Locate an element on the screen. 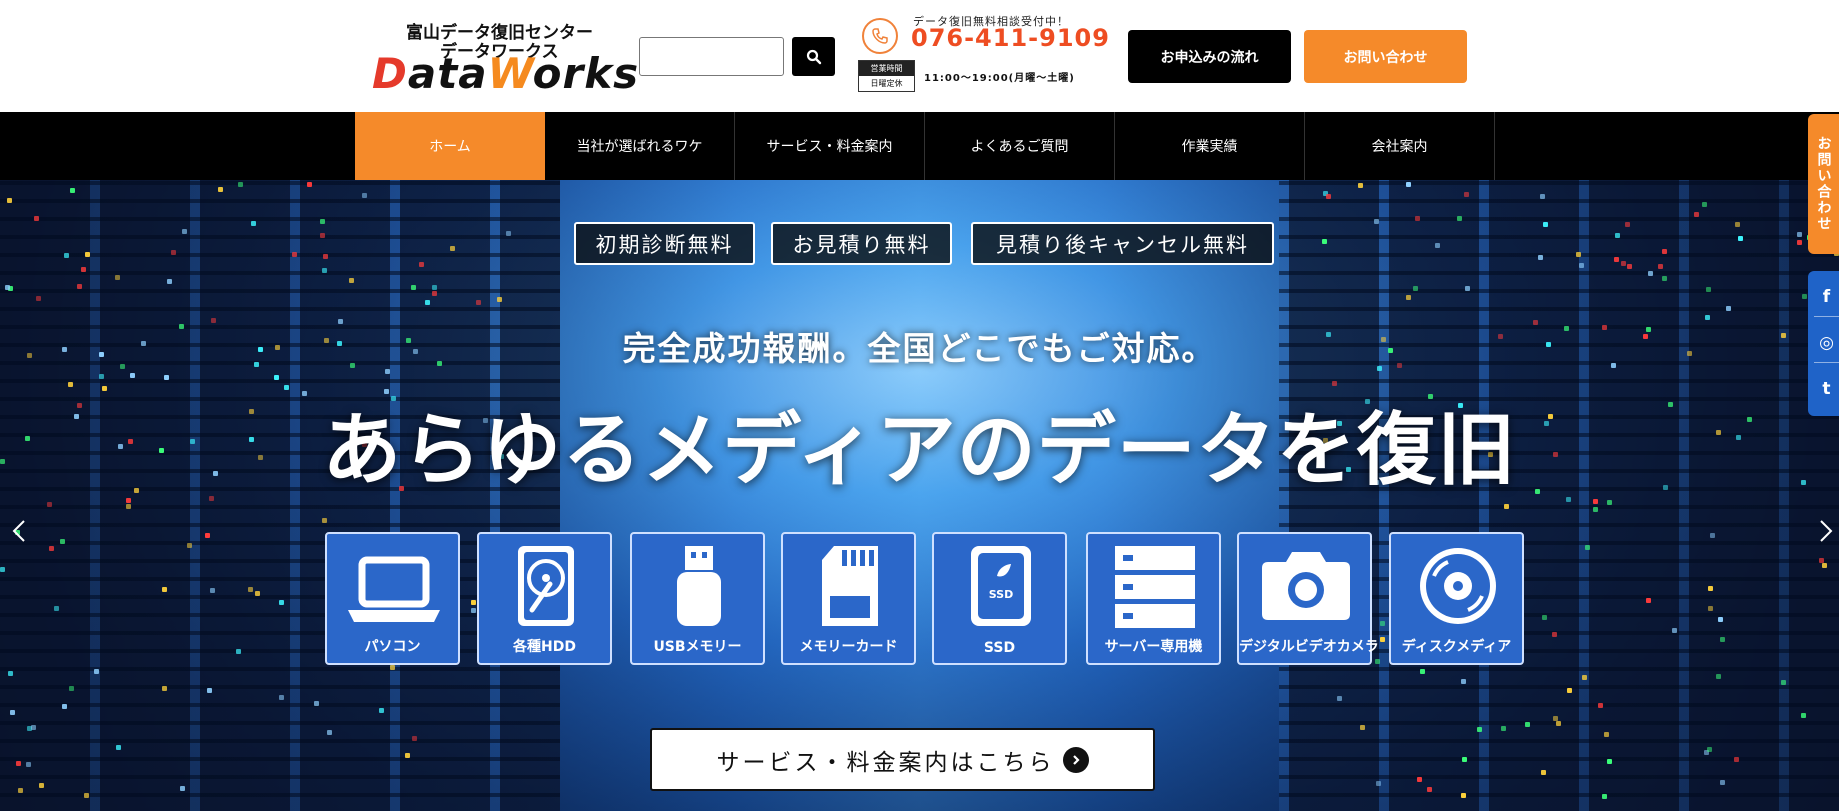 The width and height of the screenshot is (1839, 811). media-card-video-camera: デジタルビデオカメラ is located at coordinates (1308, 598).